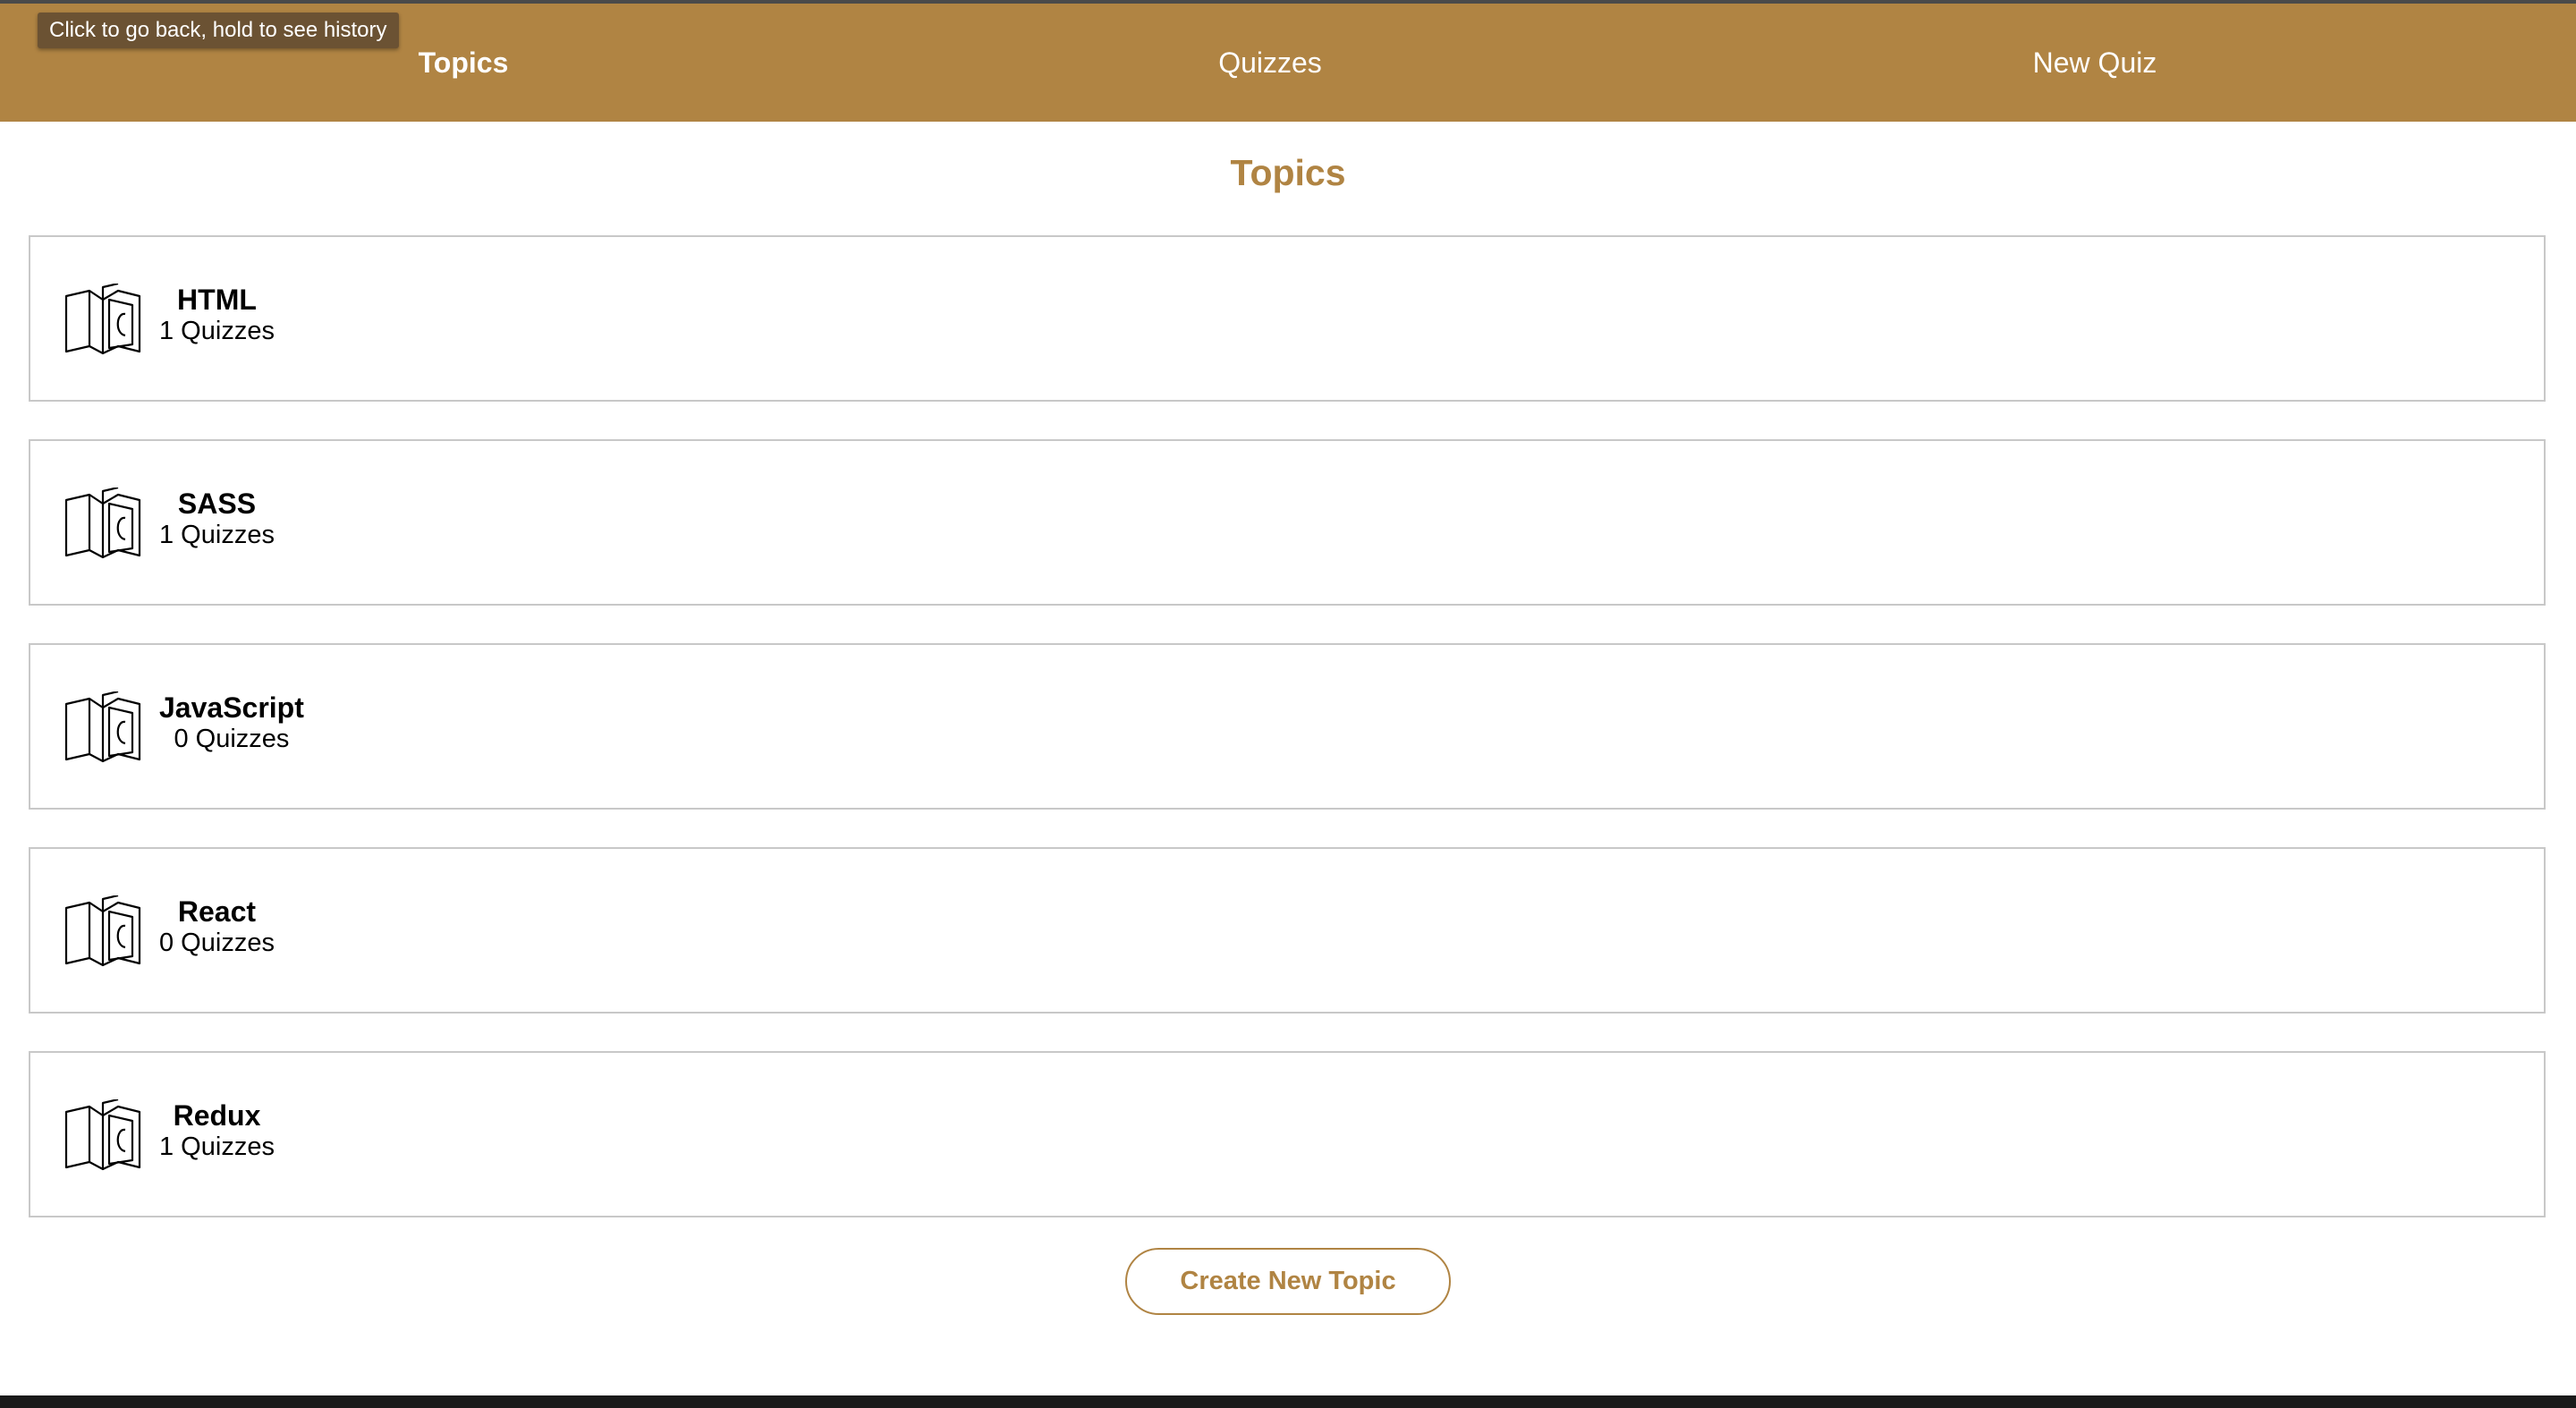  I want to click on topic-text: SASS 1 Quizzes, so click(217, 519).